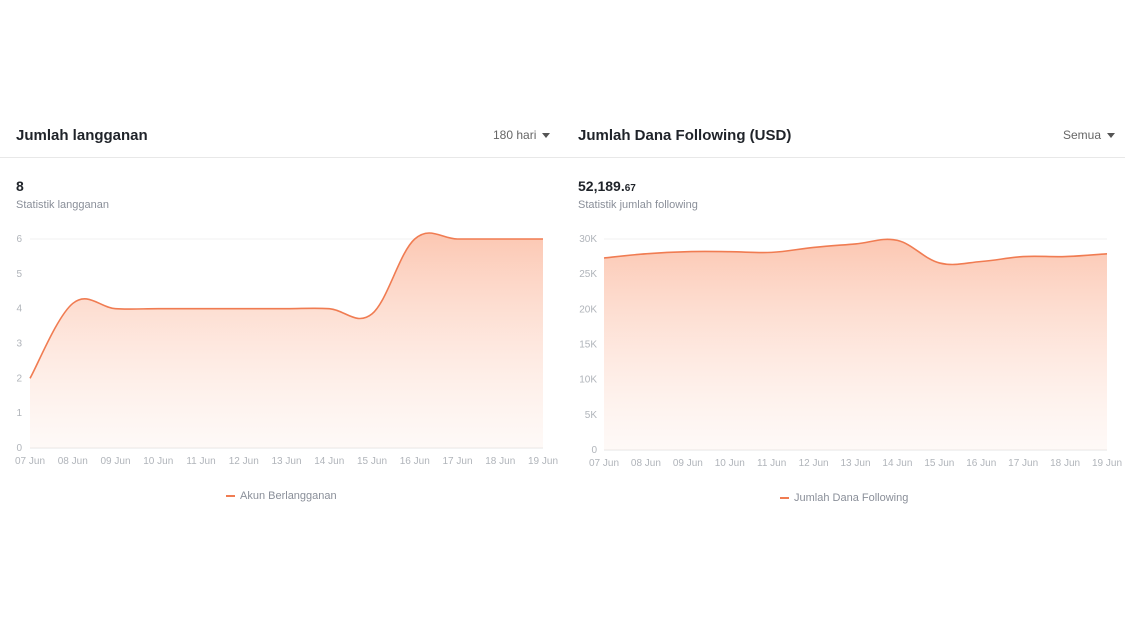  What do you see at coordinates (855, 344) in the screenshot?
I see `following-area-fill` at bounding box center [855, 344].